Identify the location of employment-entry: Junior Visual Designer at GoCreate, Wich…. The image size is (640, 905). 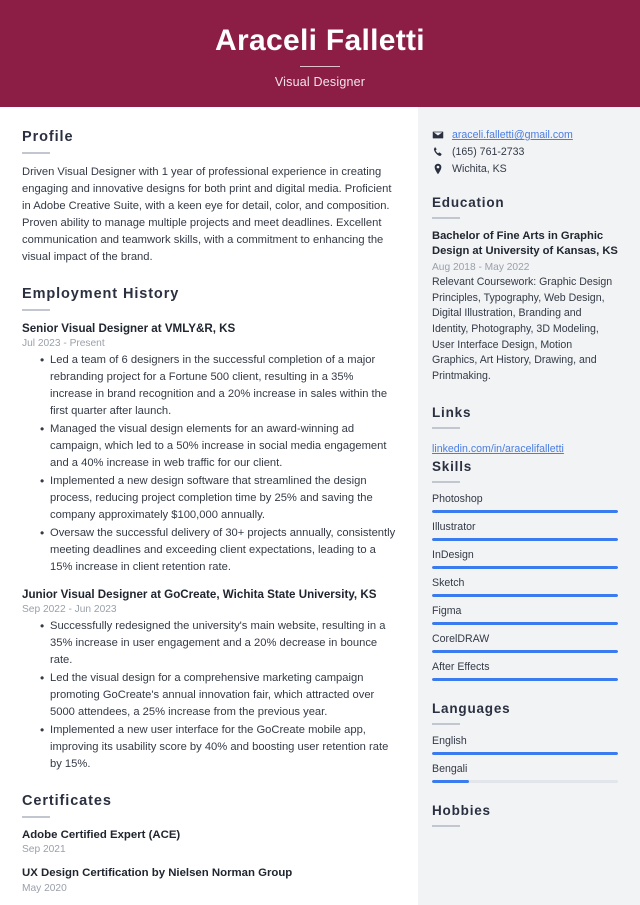
(209, 680).